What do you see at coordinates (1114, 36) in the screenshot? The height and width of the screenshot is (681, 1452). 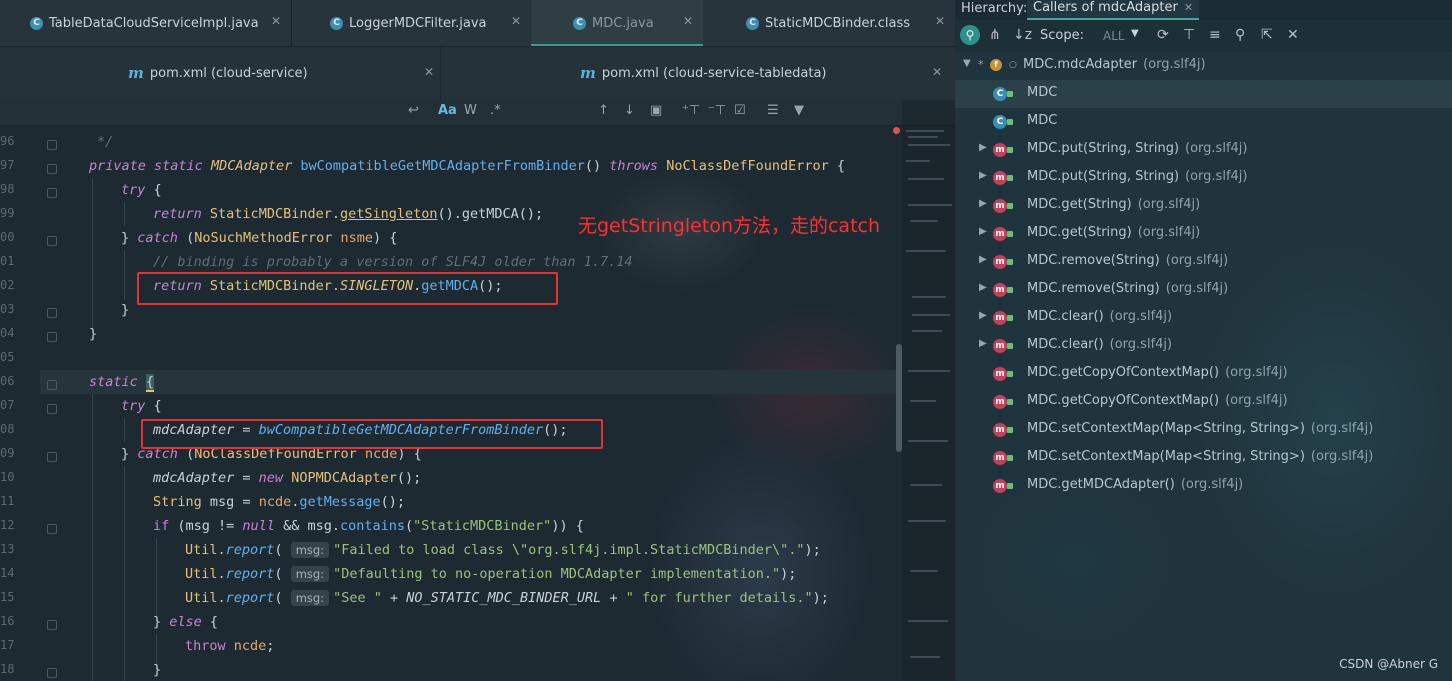 I see `scope-dropdown: ALL` at bounding box center [1114, 36].